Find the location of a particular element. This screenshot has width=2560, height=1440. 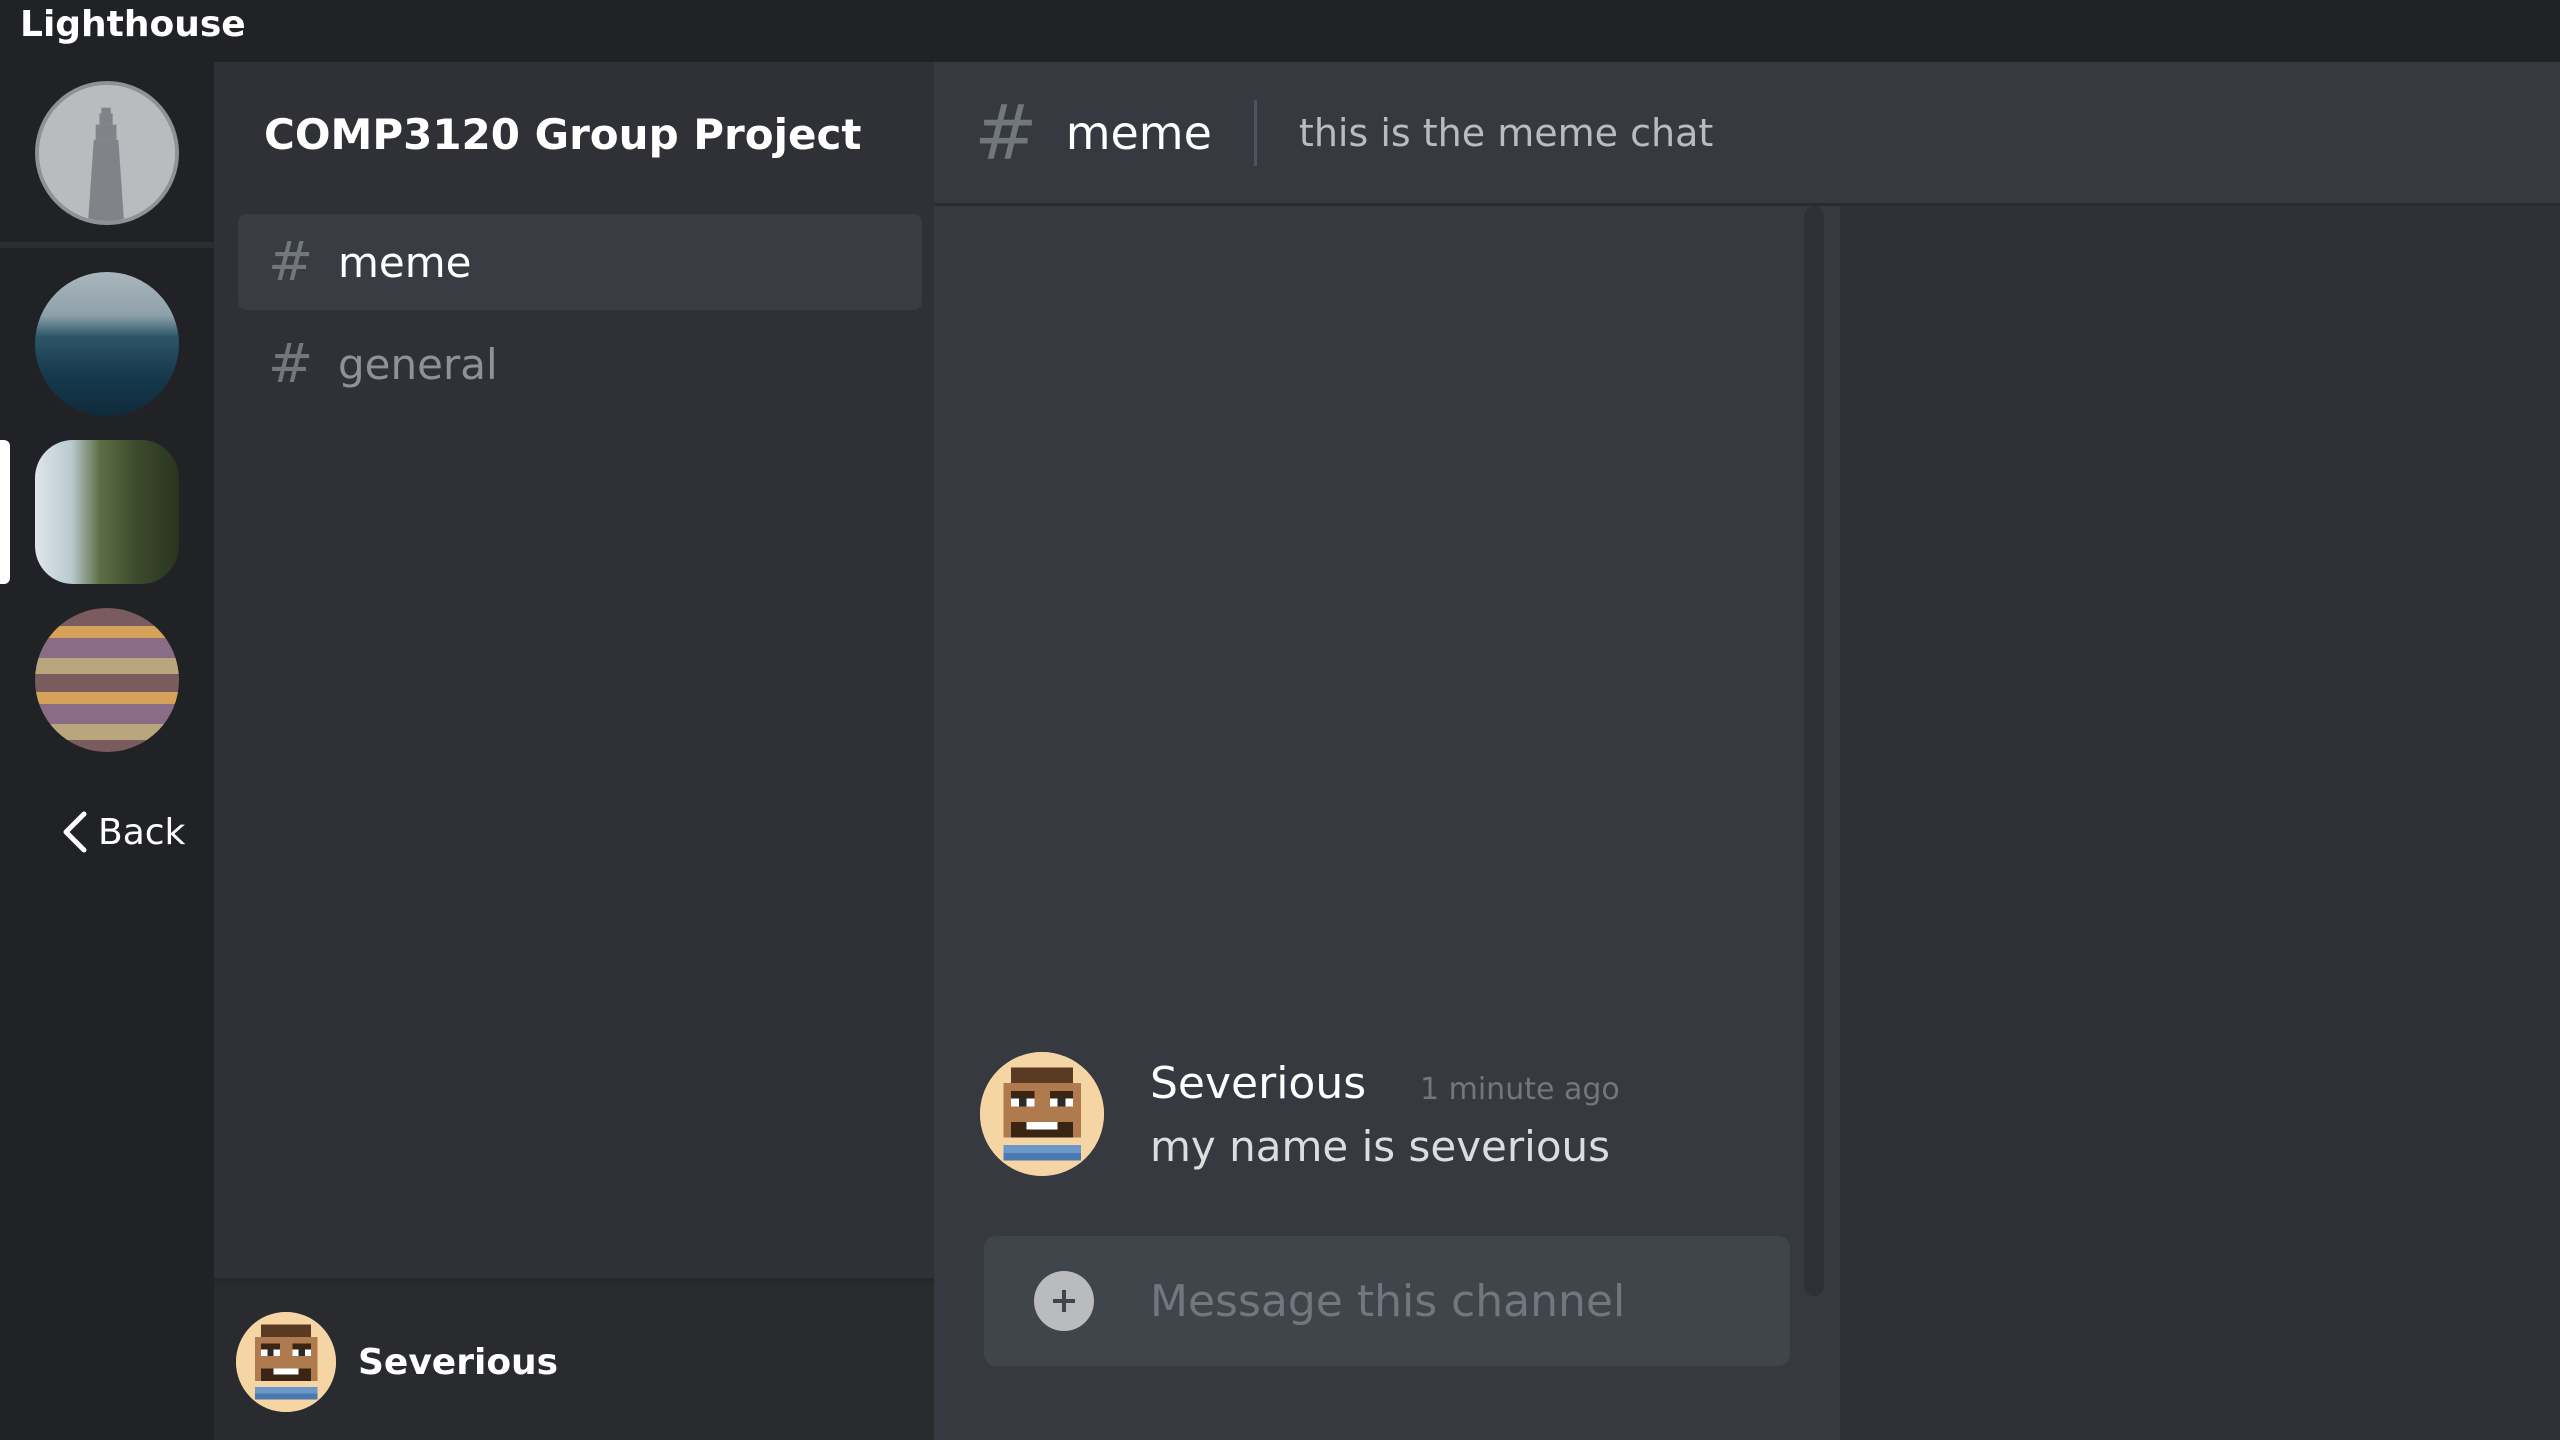

server-icon-cliff-road is located at coordinates (107, 512).